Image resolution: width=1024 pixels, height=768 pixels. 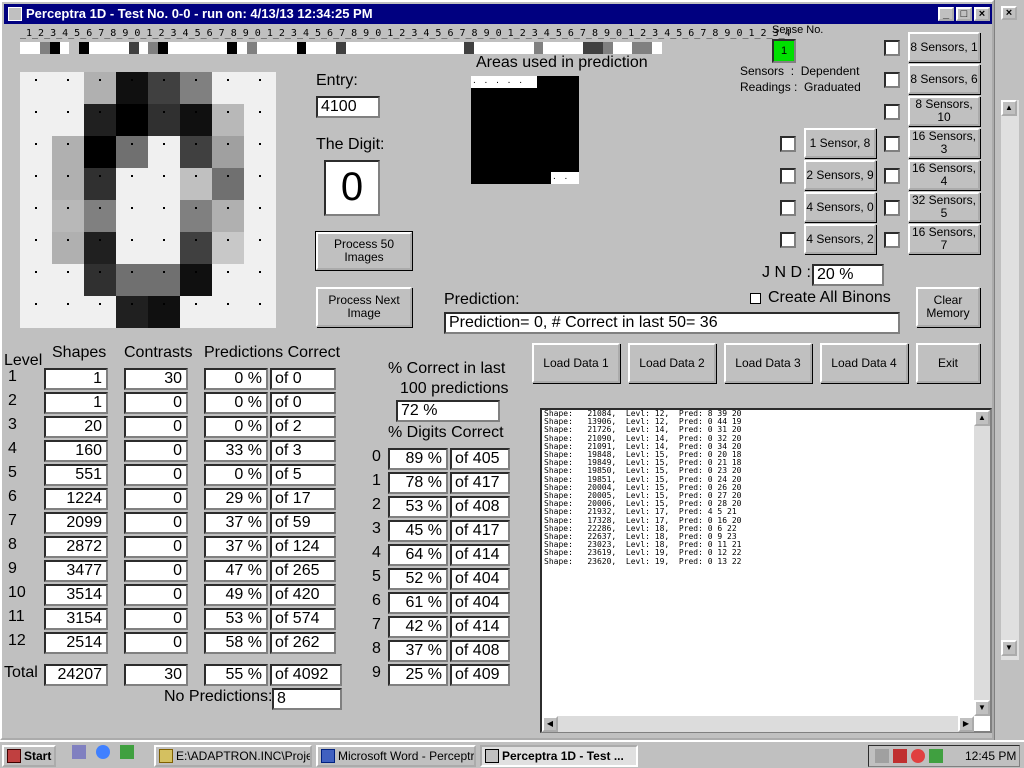 What do you see at coordinates (944, 207) in the screenshot?
I see `button-32-sensors-5: 32 Sensors, 5` at bounding box center [944, 207].